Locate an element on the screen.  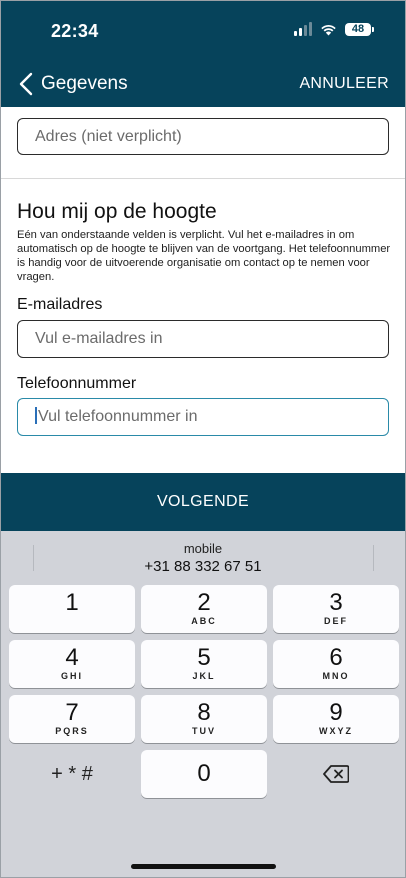
key-9: 9 WXYZ is located at coordinates (336, 719).